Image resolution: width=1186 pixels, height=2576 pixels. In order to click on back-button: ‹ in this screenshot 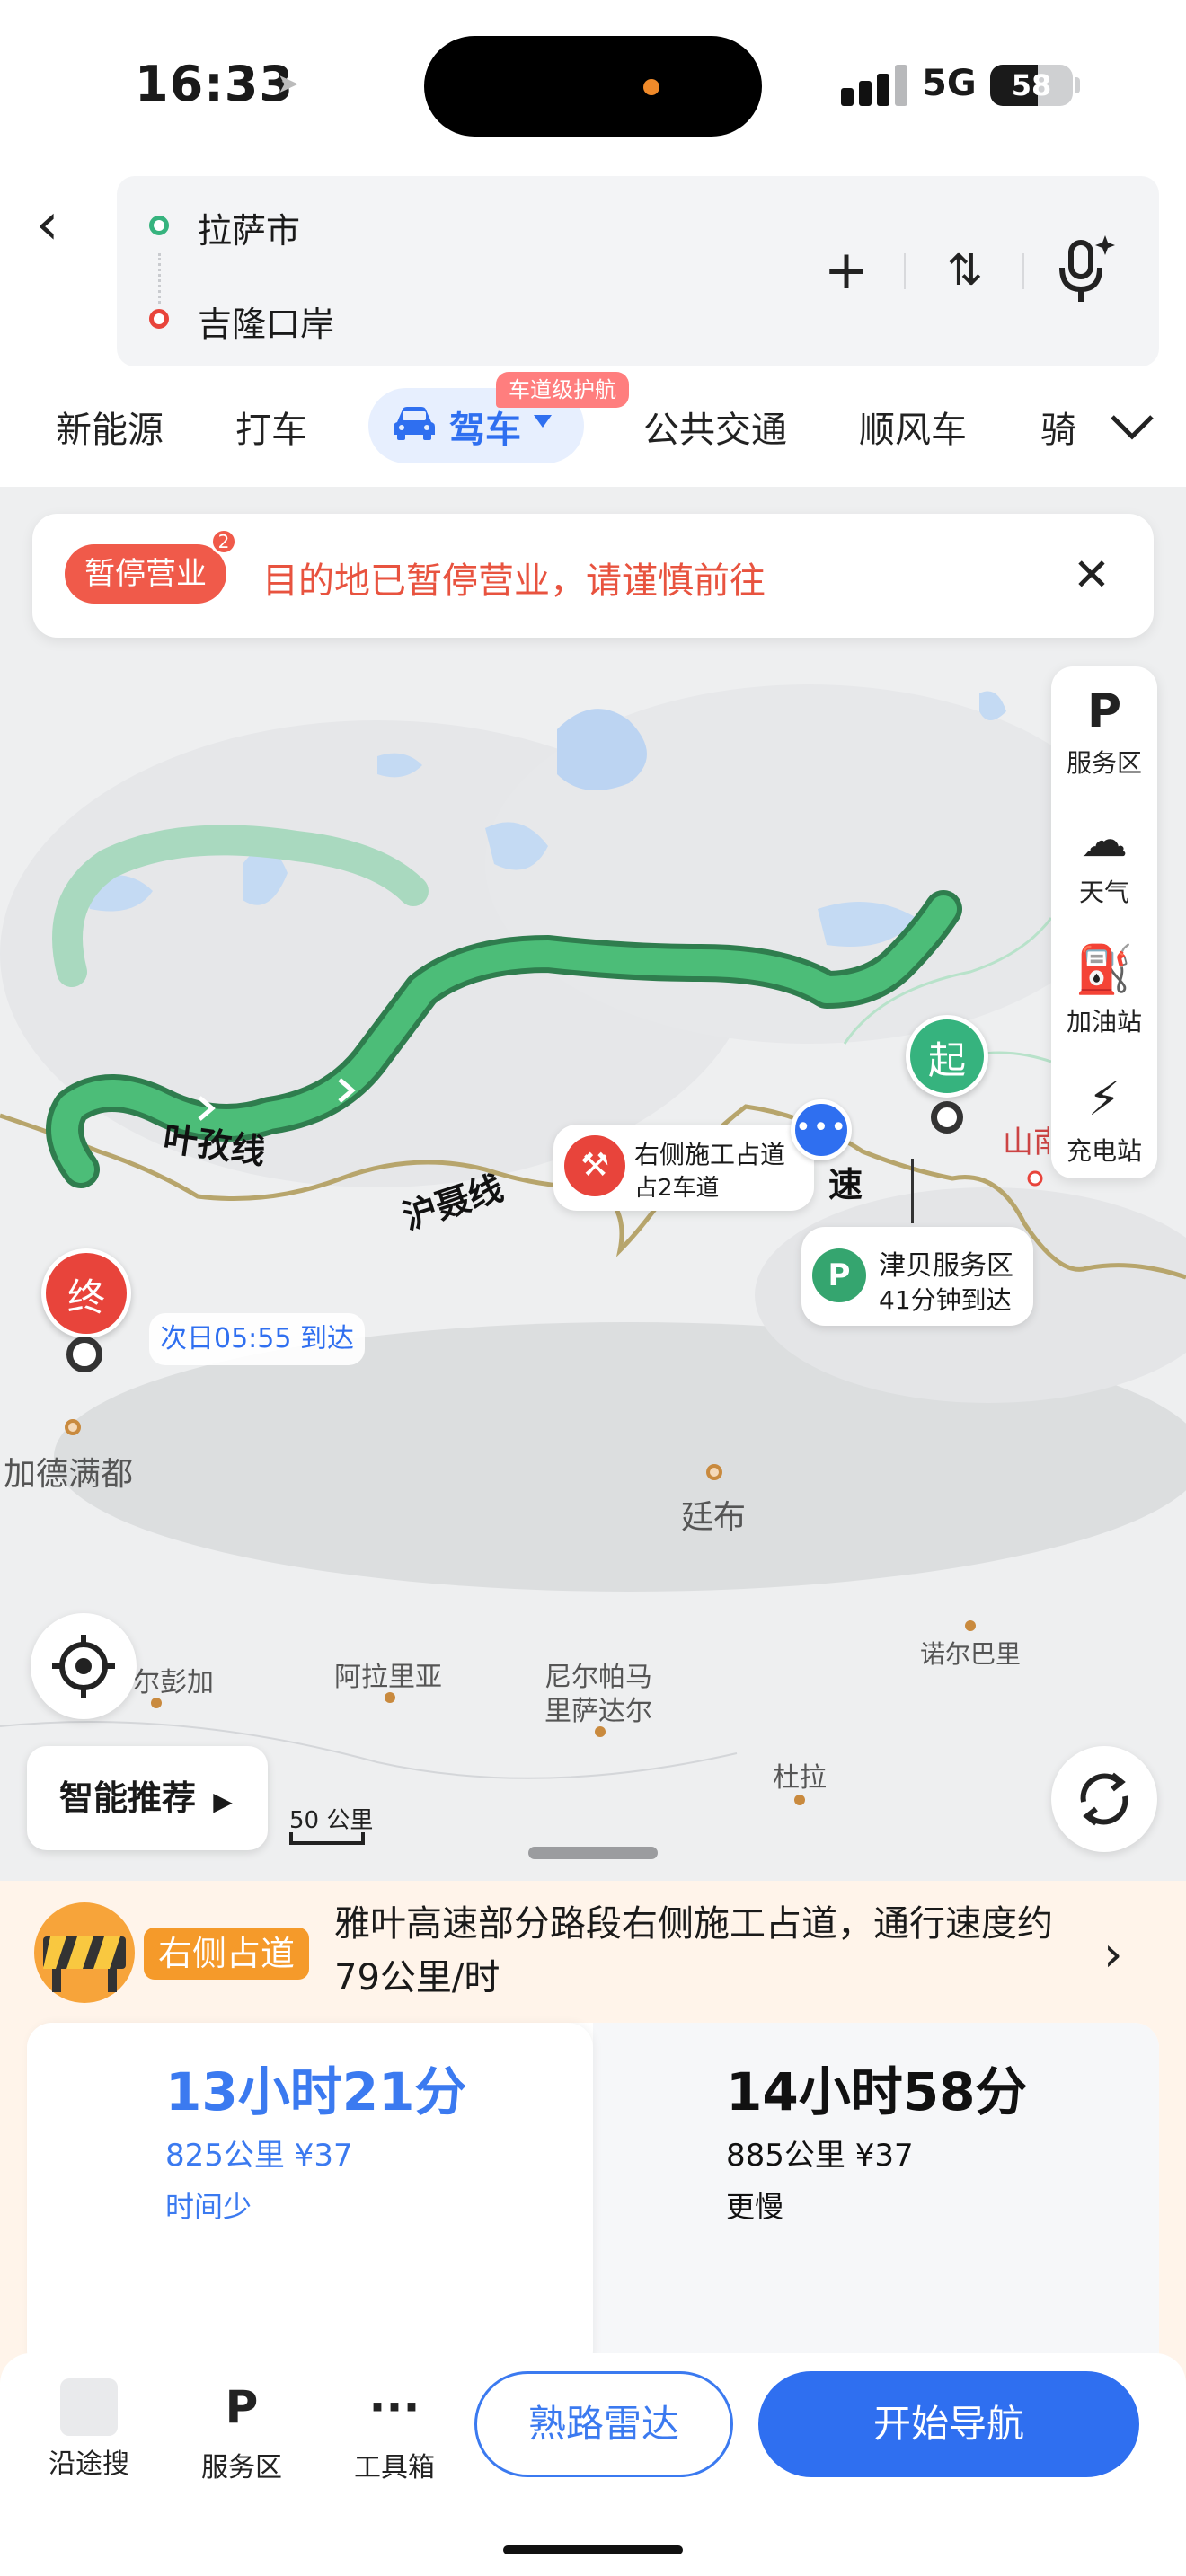, I will do `click(63, 224)`.